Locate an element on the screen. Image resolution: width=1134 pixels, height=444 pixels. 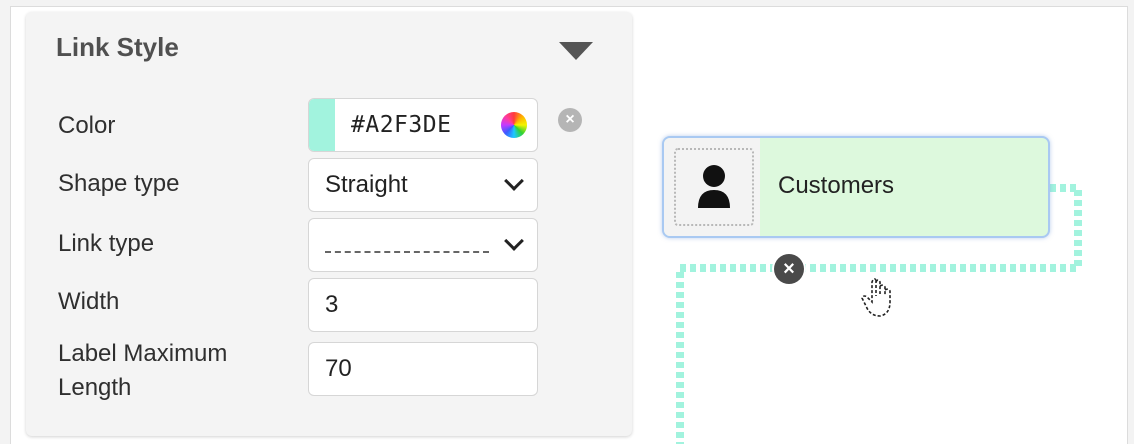
label-max-length-input: 70 is located at coordinates (423, 369).